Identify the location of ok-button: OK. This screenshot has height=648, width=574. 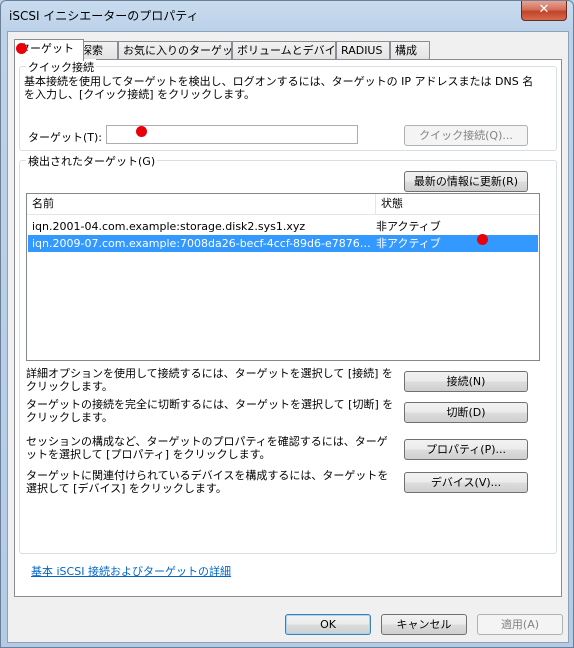
(328, 624).